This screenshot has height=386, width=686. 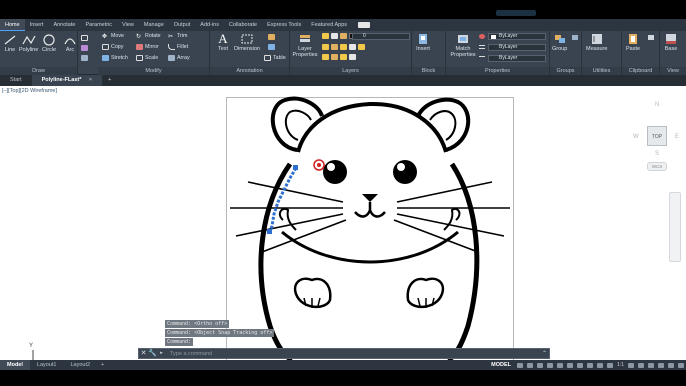 What do you see at coordinates (15, 365) in the screenshot?
I see `model-tab: Model` at bounding box center [15, 365].